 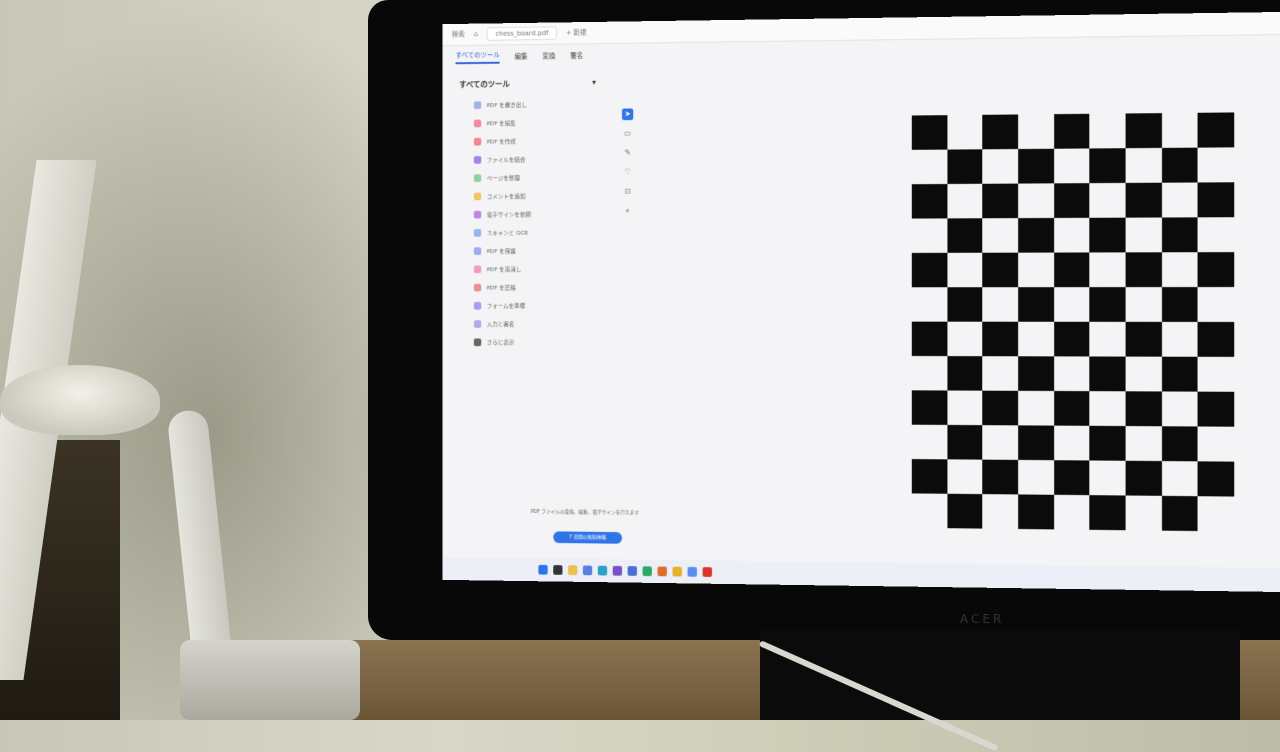 I want to click on tool-item: ページを整理, so click(x=528, y=177).